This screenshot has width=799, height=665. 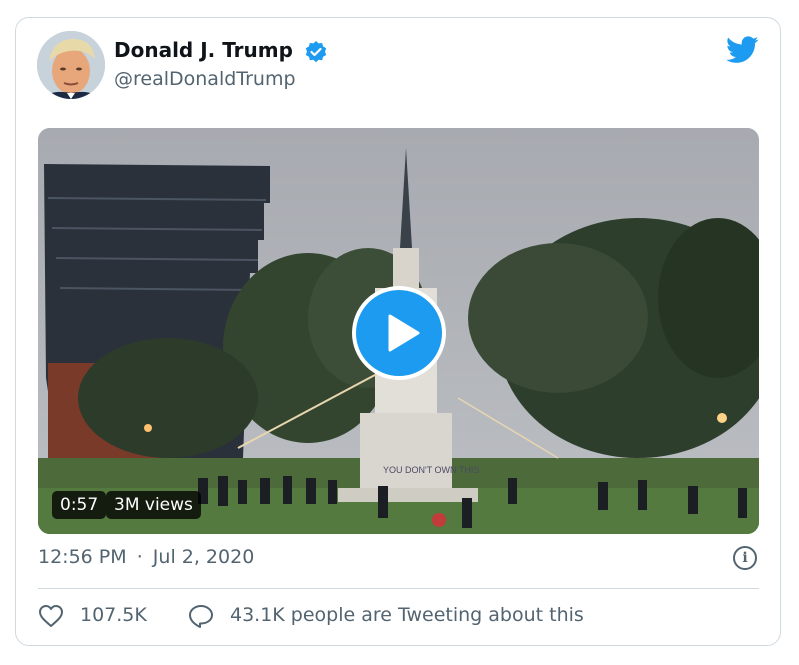 What do you see at coordinates (113, 615) in the screenshot?
I see `like-count: 107.5K` at bounding box center [113, 615].